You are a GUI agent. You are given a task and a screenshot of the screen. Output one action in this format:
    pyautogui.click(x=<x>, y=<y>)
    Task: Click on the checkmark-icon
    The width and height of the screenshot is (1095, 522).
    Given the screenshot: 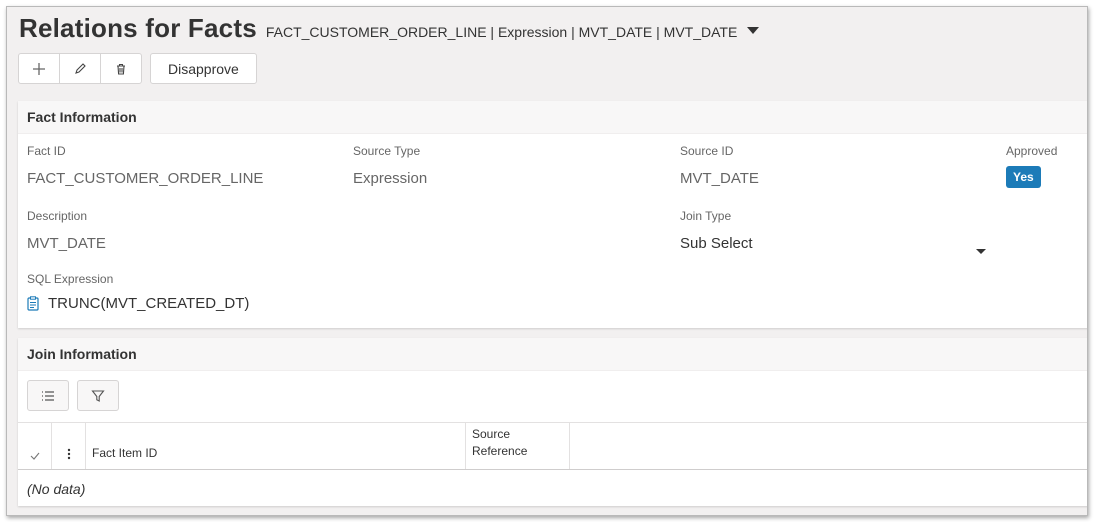 What is the action you would take?
    pyautogui.click(x=34, y=456)
    